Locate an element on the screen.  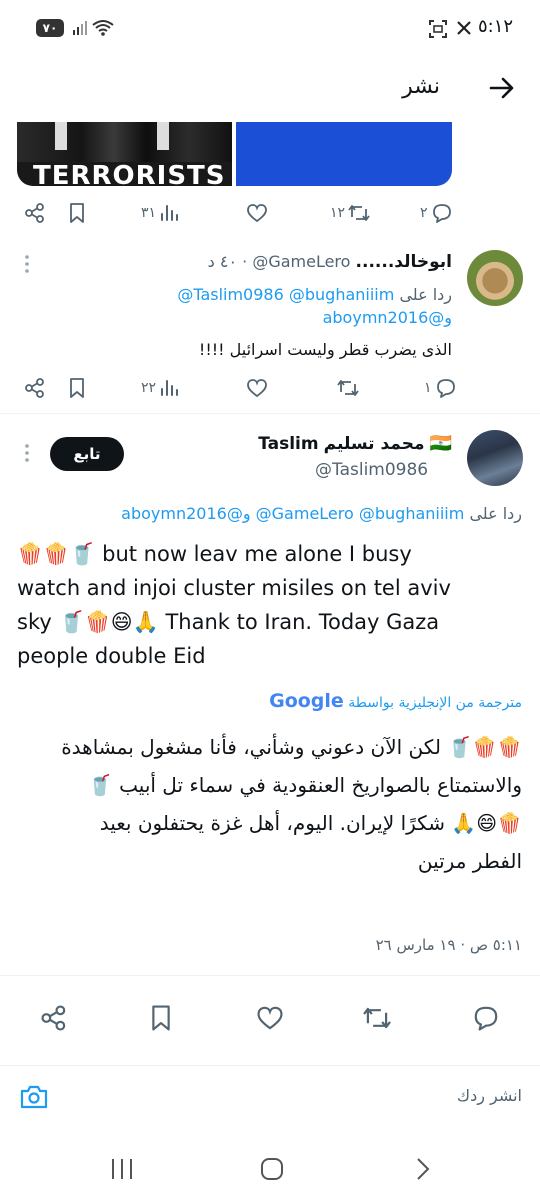
reply-composer: انشر ردك is located at coordinates (270, 1096).